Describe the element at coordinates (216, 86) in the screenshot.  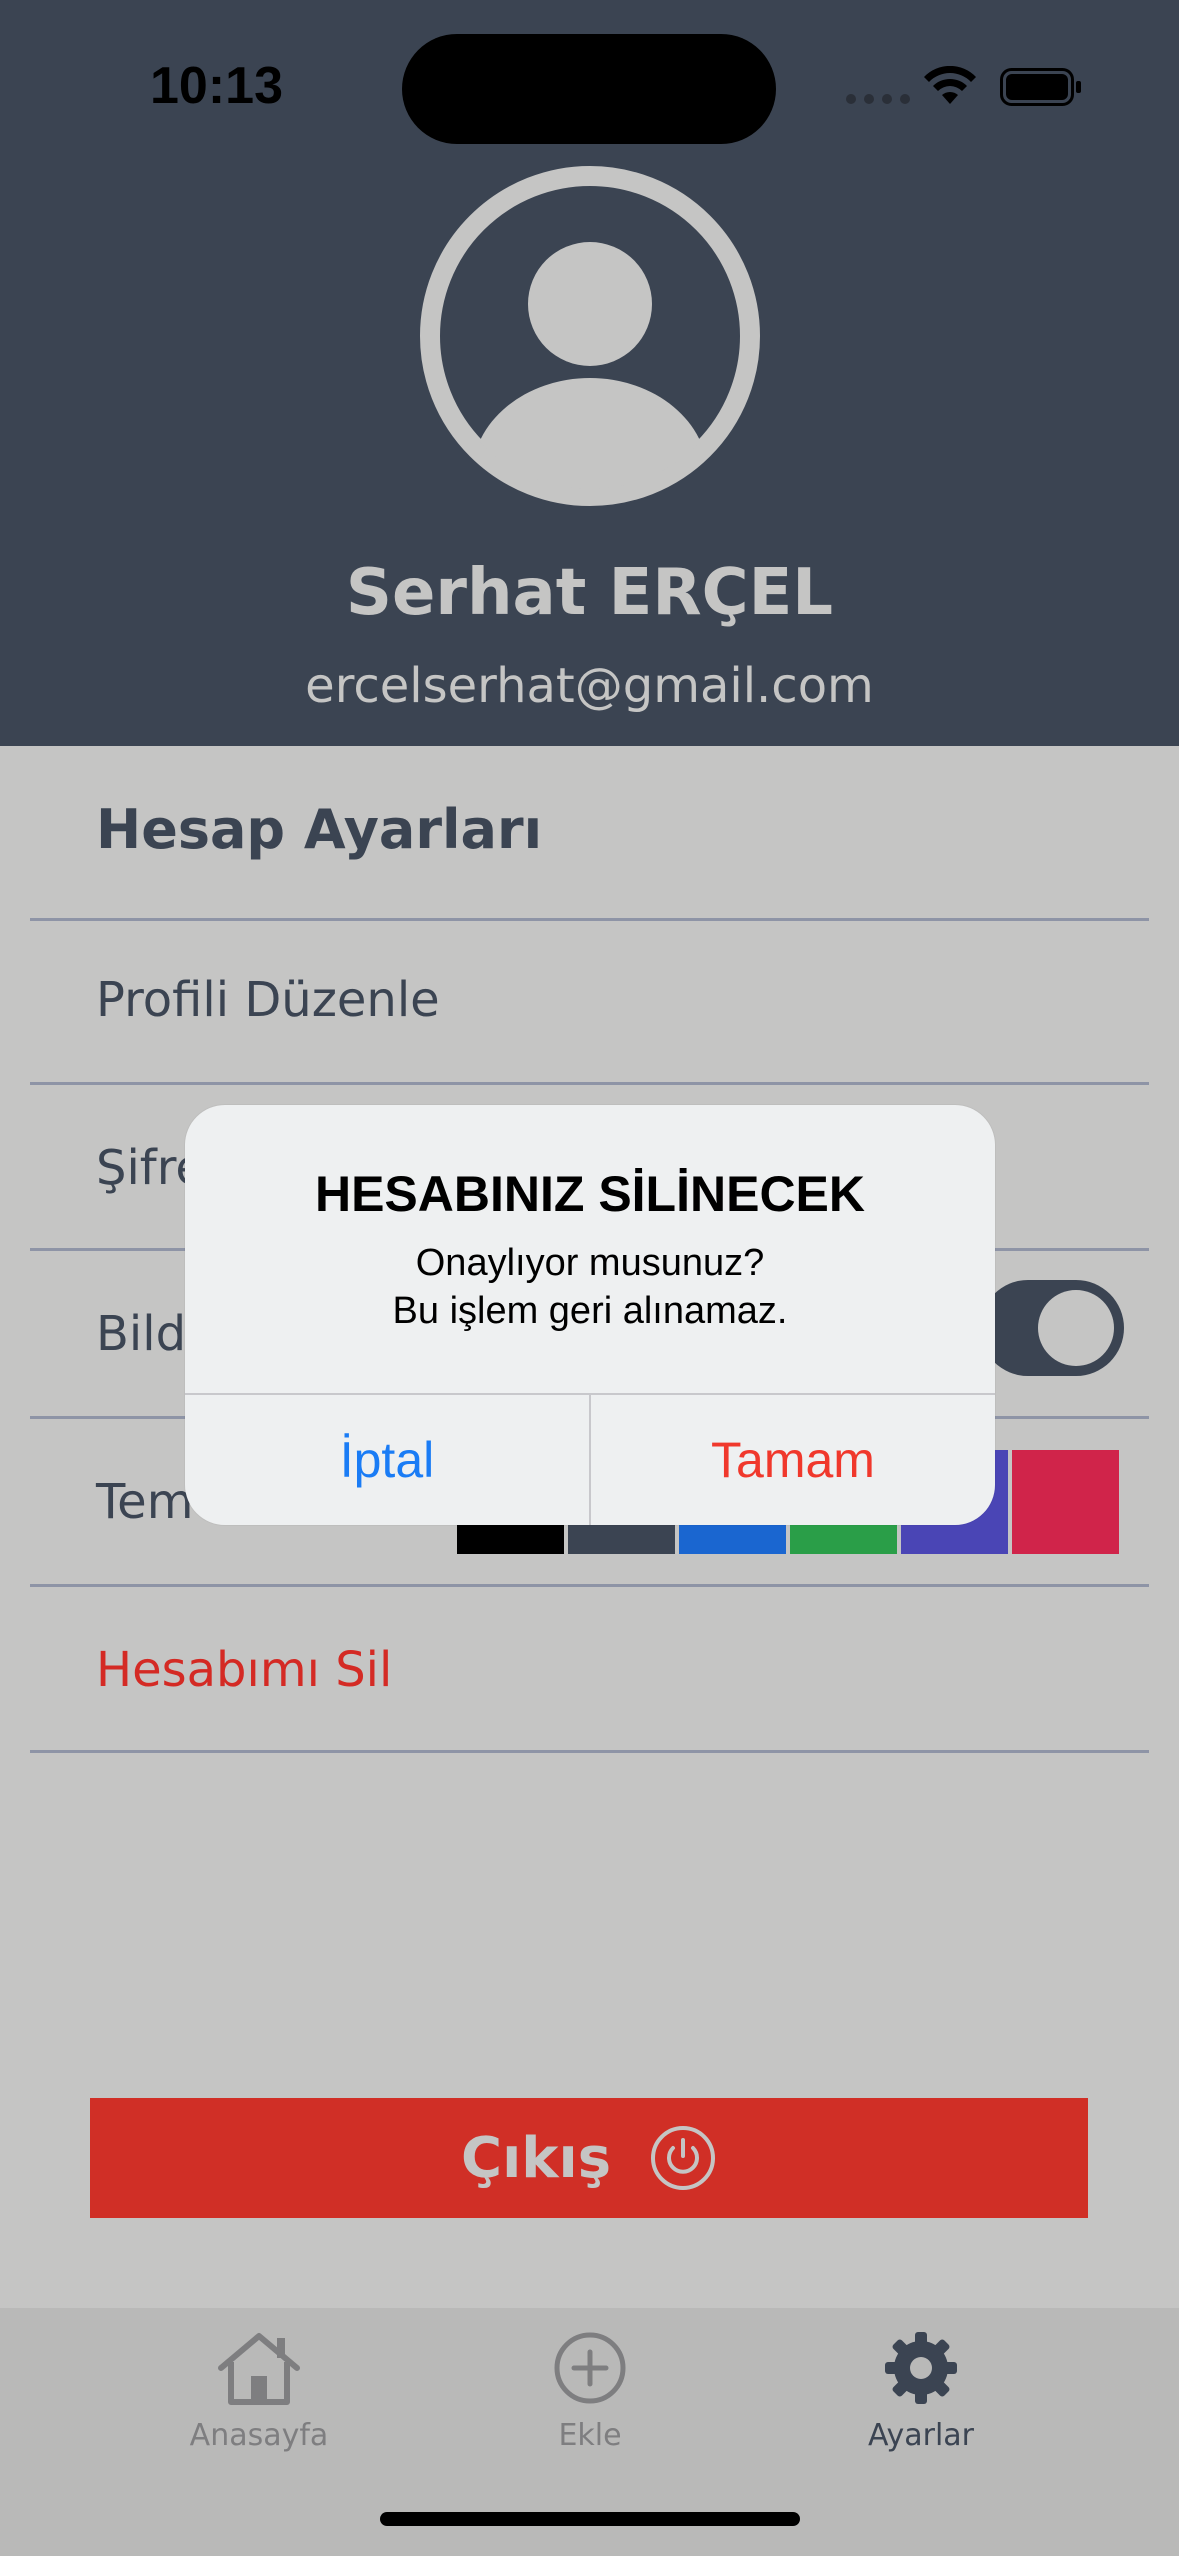
I see `status-time: 10:13` at that location.